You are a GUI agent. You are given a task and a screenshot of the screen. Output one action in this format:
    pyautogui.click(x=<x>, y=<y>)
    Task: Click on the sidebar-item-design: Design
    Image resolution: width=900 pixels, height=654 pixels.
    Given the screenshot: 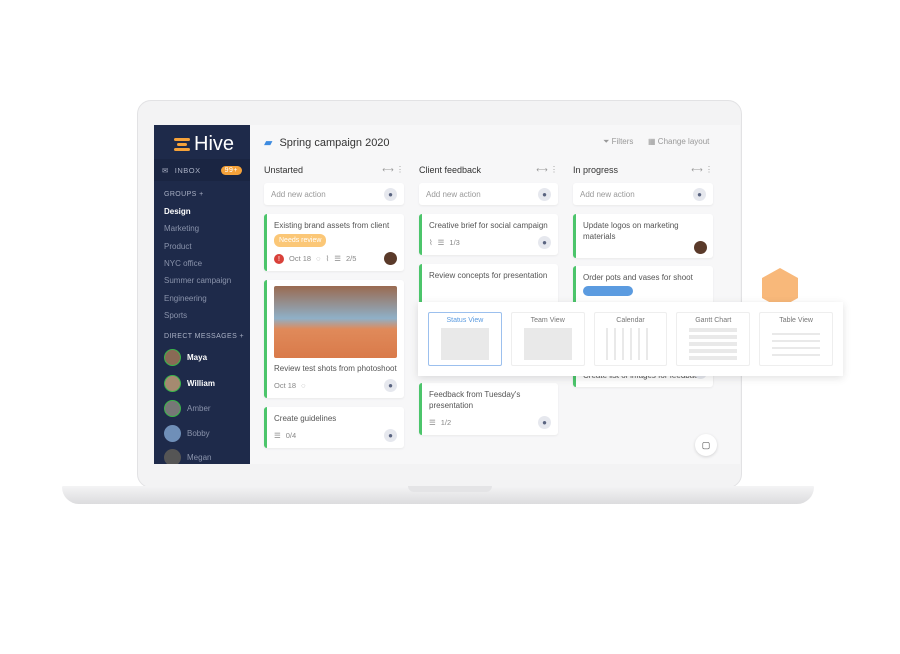 What is the action you would take?
    pyautogui.click(x=177, y=211)
    